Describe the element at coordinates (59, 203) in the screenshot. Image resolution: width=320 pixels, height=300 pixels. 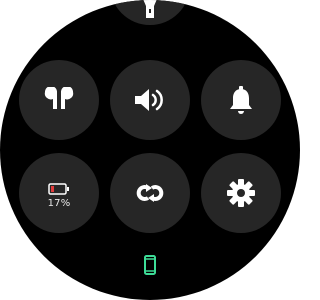
I see `battery-percent: 17%` at that location.